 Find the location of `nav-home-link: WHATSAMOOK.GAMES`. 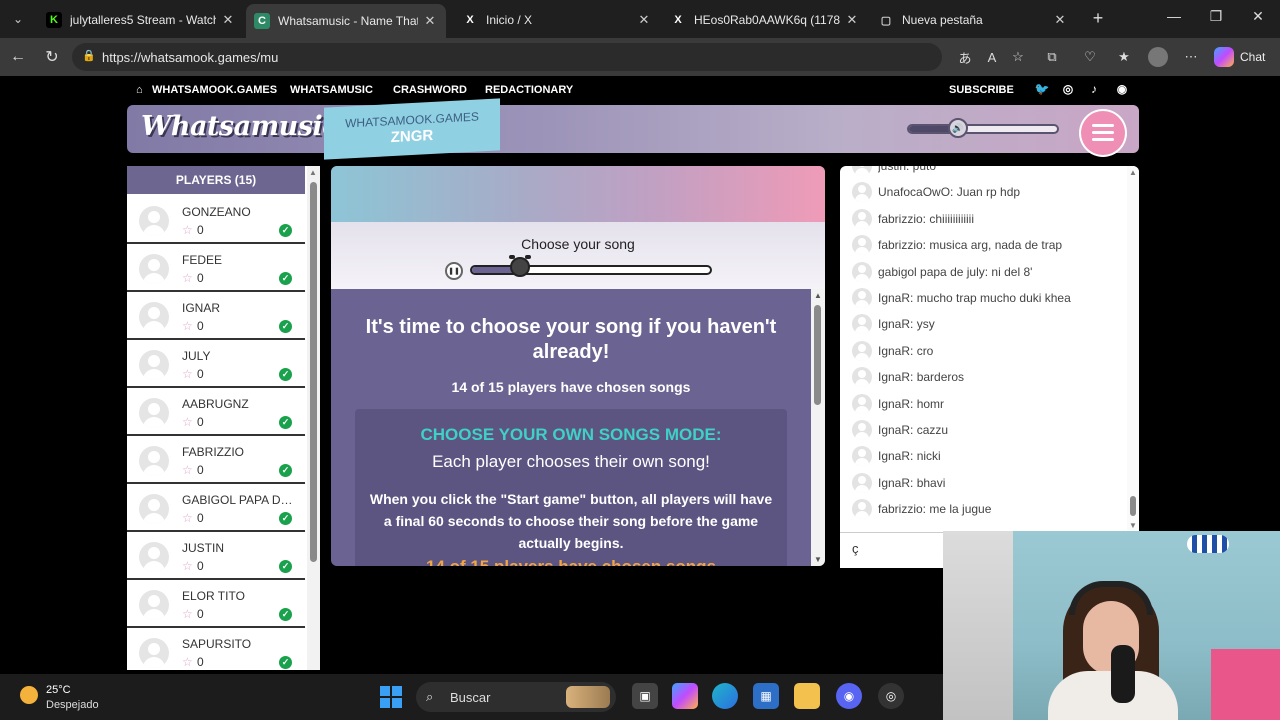

nav-home-link: WHATSAMOOK.GAMES is located at coordinates (214, 90).